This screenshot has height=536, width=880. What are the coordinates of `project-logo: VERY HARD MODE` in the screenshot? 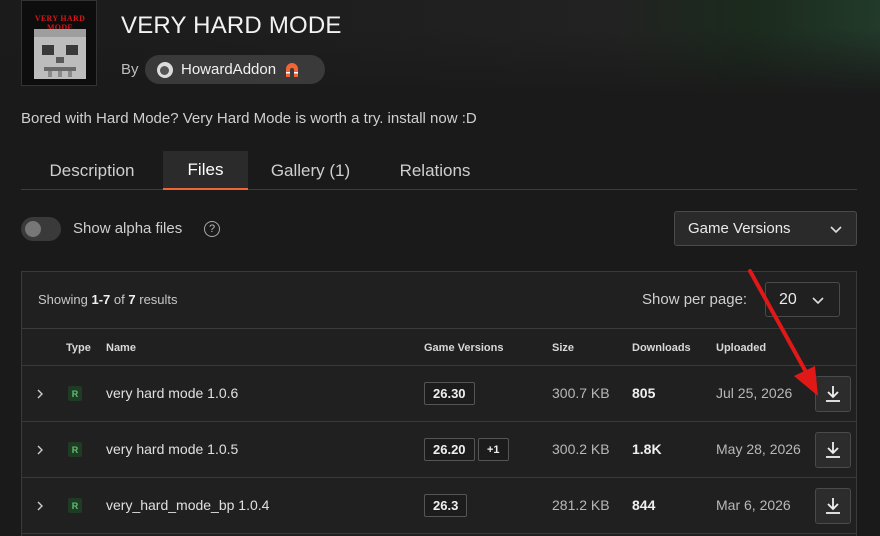 It's located at (59, 43).